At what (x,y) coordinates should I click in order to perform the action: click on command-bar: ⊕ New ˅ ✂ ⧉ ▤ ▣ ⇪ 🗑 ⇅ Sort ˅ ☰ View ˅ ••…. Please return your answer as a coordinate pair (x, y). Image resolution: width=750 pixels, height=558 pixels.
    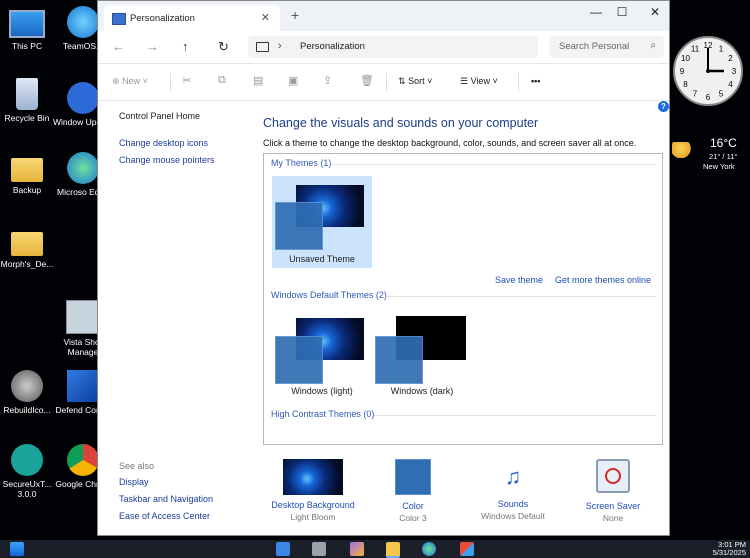
    Looking at the image, I should click on (383, 82).